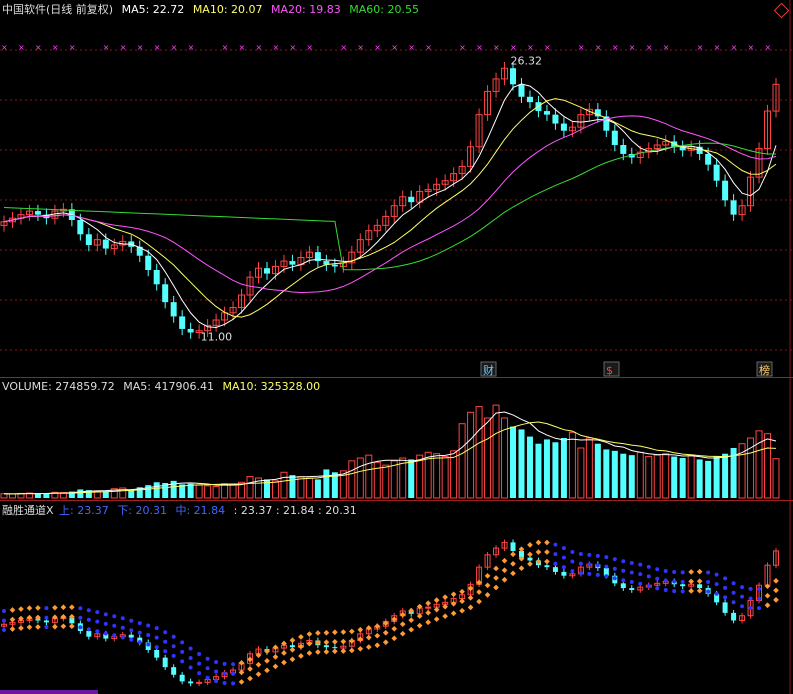 The width and height of the screenshot is (793, 694). Describe the element at coordinates (306, 9) in the screenshot. I see `ma20-legend: MA20: 19.83` at that location.